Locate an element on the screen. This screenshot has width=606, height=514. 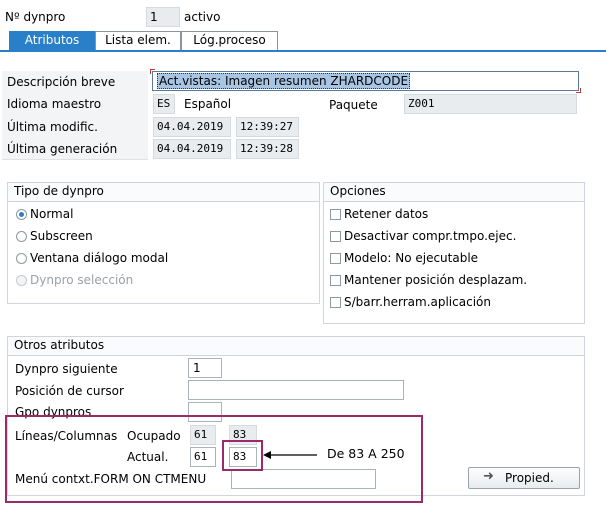
gen-date-field: 04.04.2019 is located at coordinates (192, 149).